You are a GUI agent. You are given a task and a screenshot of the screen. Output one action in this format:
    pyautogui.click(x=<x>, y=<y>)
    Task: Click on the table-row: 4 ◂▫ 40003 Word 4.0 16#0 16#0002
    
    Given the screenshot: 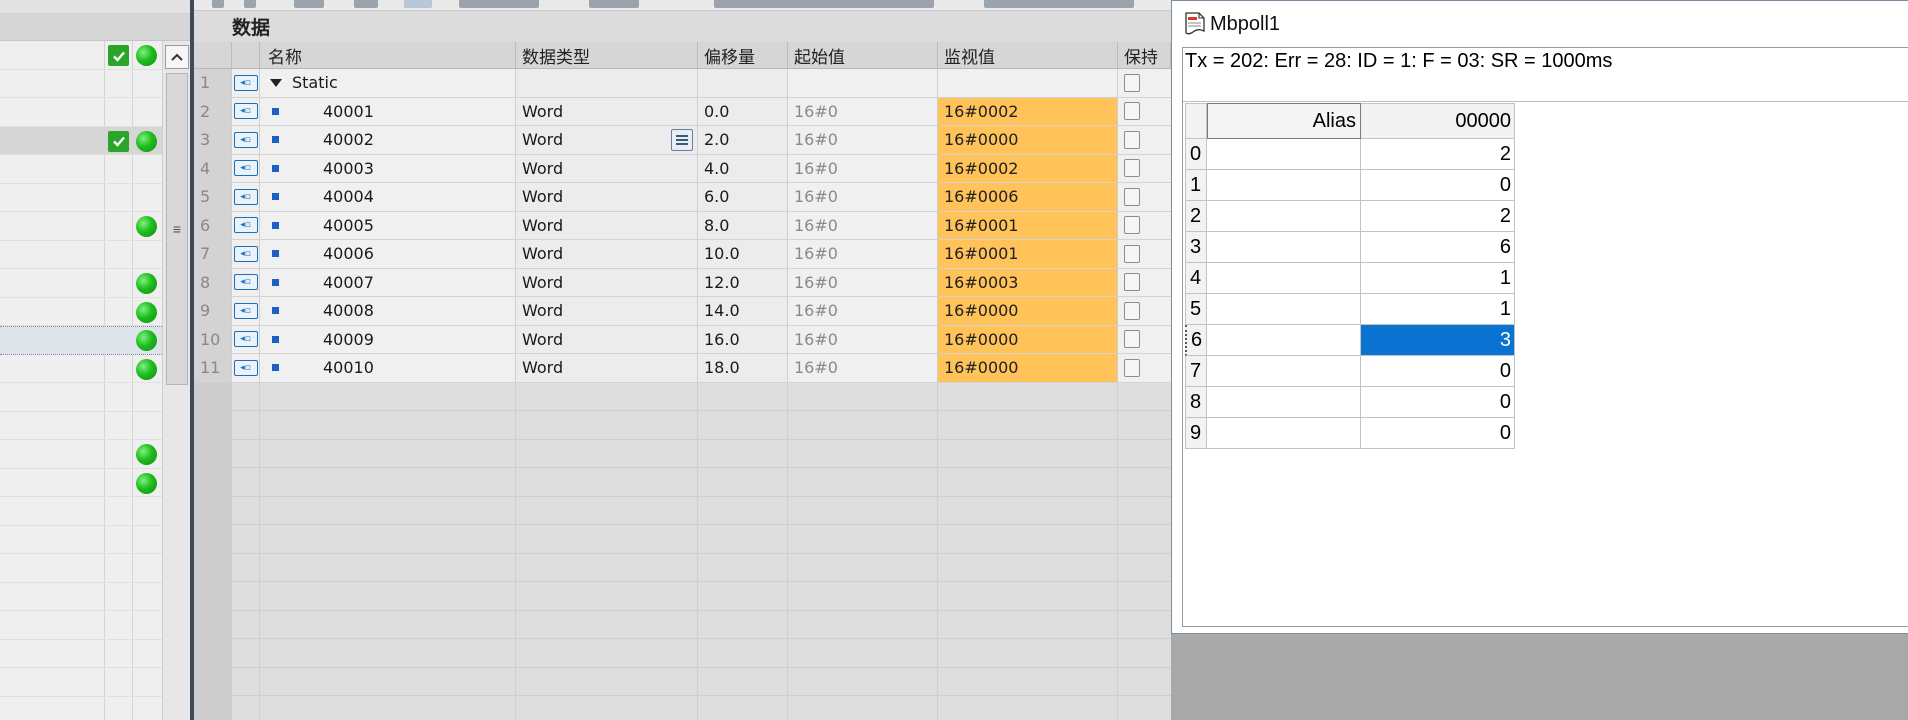 What is the action you would take?
    pyautogui.click(x=682, y=168)
    